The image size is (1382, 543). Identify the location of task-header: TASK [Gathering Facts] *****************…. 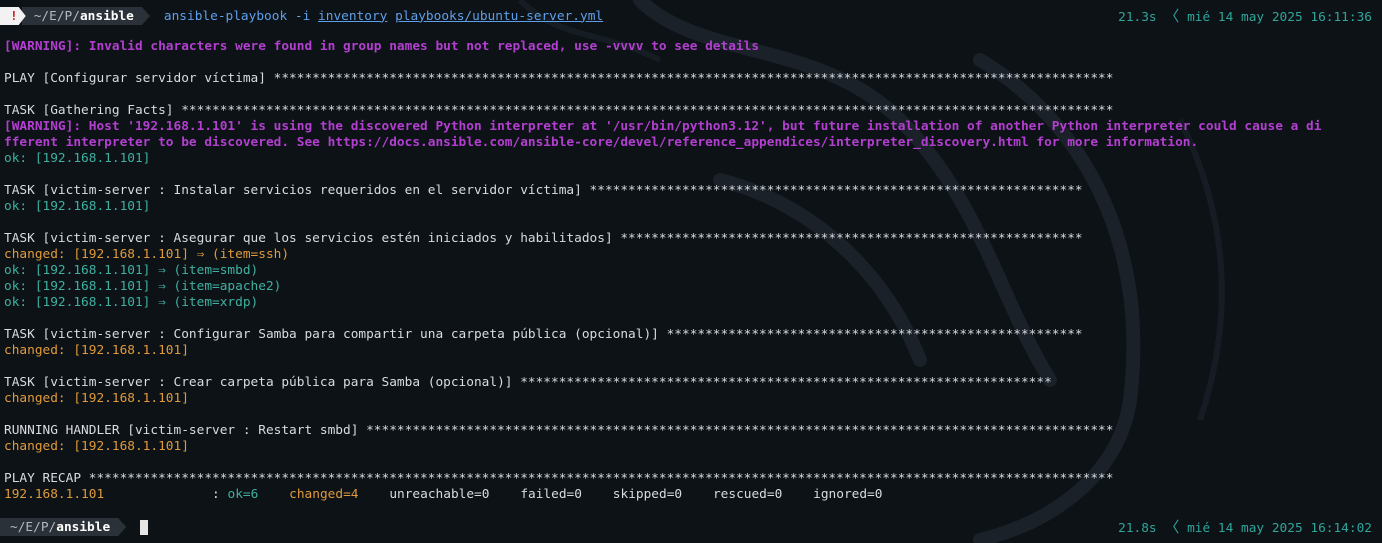
(559, 110).